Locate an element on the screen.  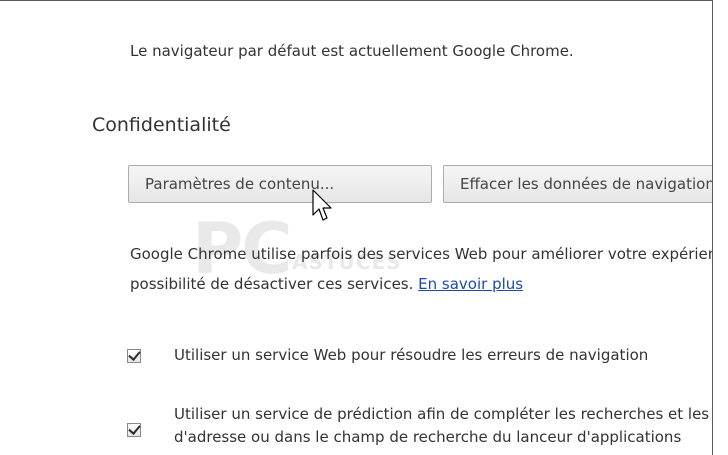
privacy-section-title: Confidentialité is located at coordinates (161, 125).